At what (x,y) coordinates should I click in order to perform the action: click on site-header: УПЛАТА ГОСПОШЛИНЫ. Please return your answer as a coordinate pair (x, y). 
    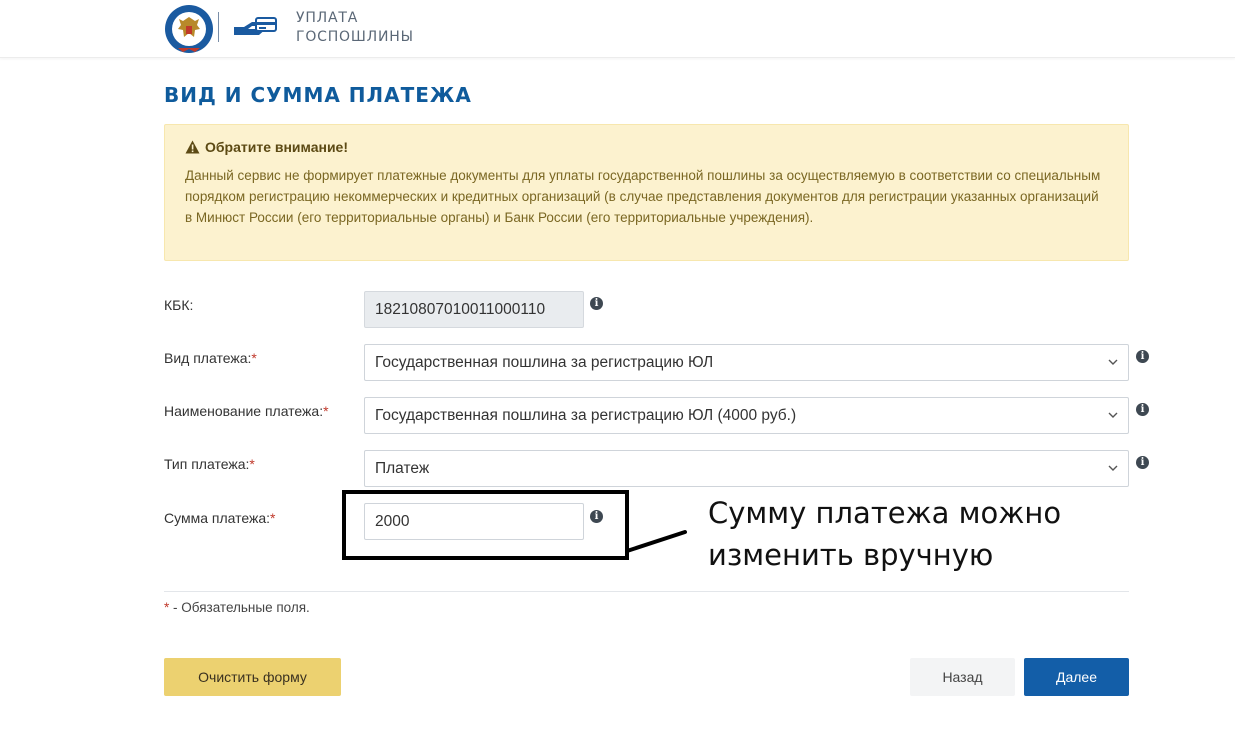
    Looking at the image, I should click on (617, 29).